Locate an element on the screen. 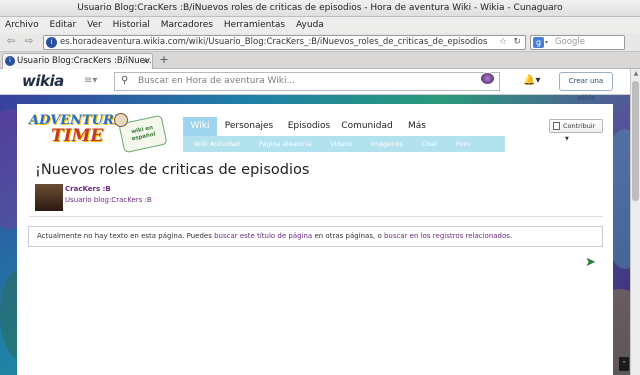 The height and width of the screenshot is (375, 640). author-blog-link: Usuario blog:CracKers :B is located at coordinates (108, 200).